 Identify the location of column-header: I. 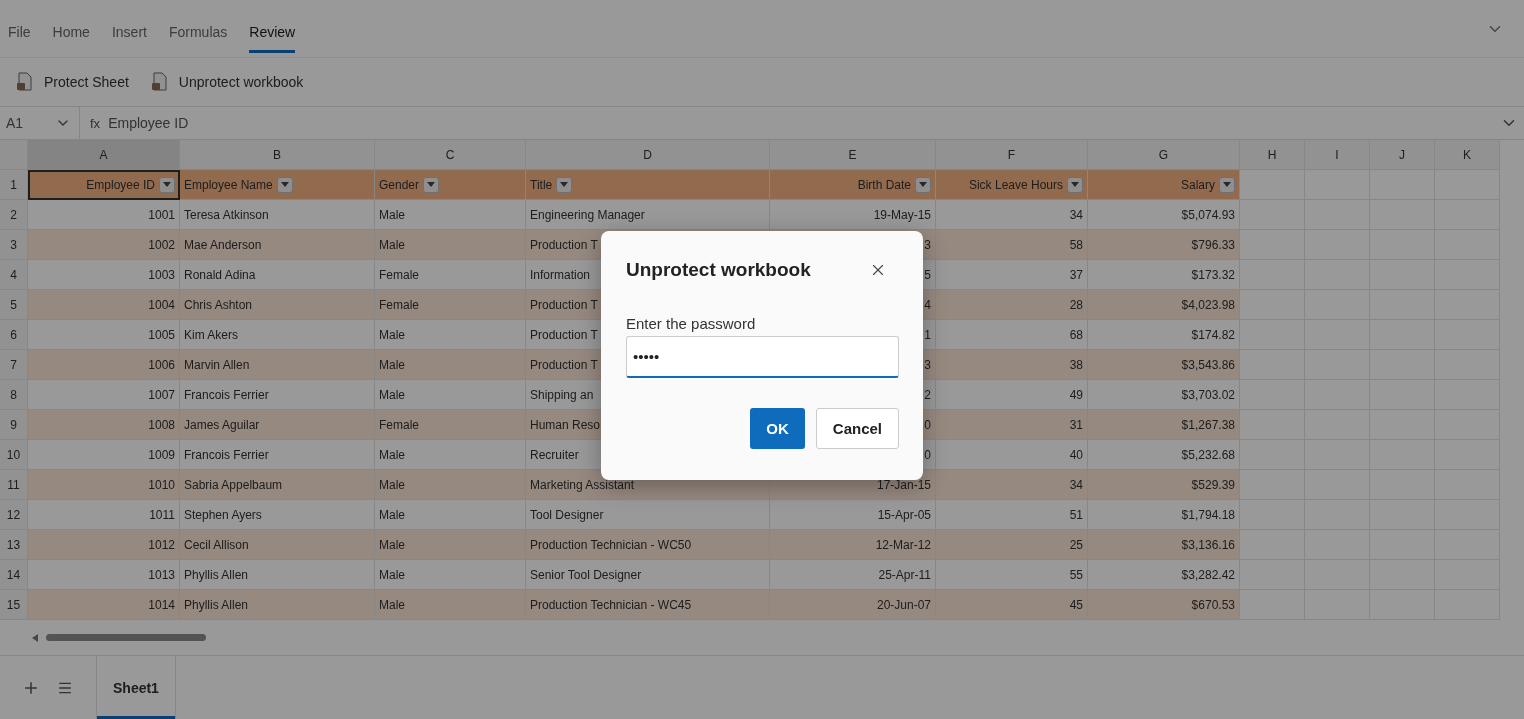
(1337, 155).